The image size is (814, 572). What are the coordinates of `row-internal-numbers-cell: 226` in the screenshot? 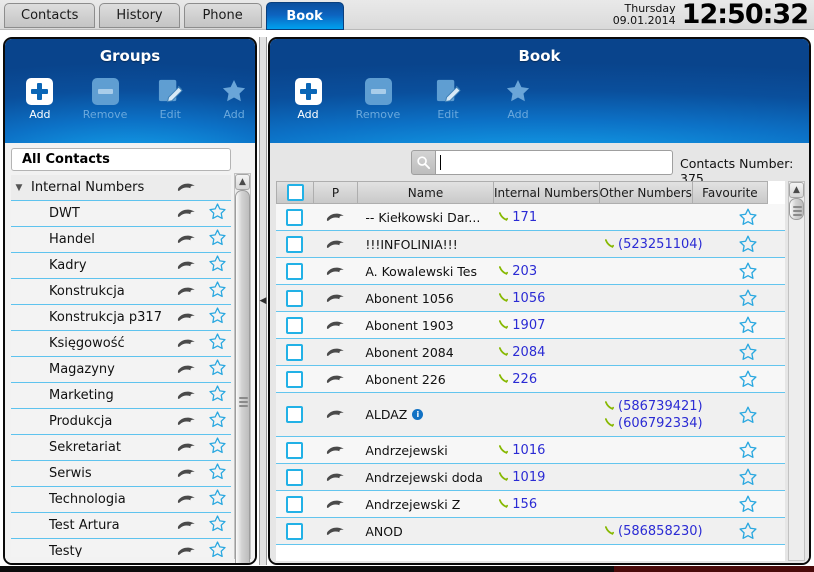 It's located at (546, 379).